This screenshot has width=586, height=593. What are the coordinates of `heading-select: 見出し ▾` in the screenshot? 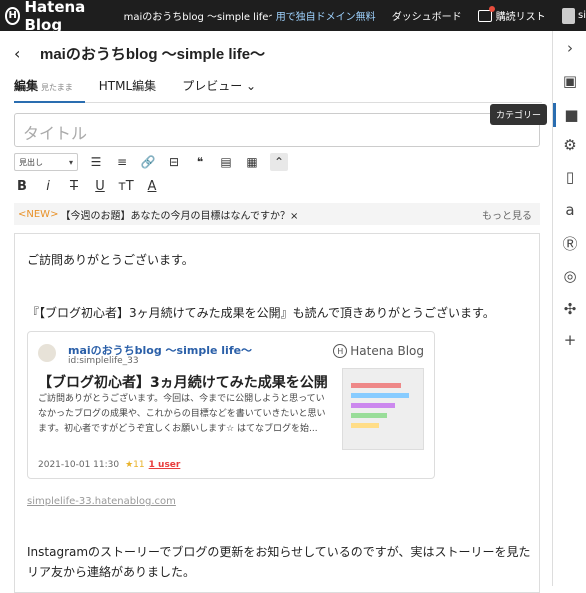 It's located at (46, 162).